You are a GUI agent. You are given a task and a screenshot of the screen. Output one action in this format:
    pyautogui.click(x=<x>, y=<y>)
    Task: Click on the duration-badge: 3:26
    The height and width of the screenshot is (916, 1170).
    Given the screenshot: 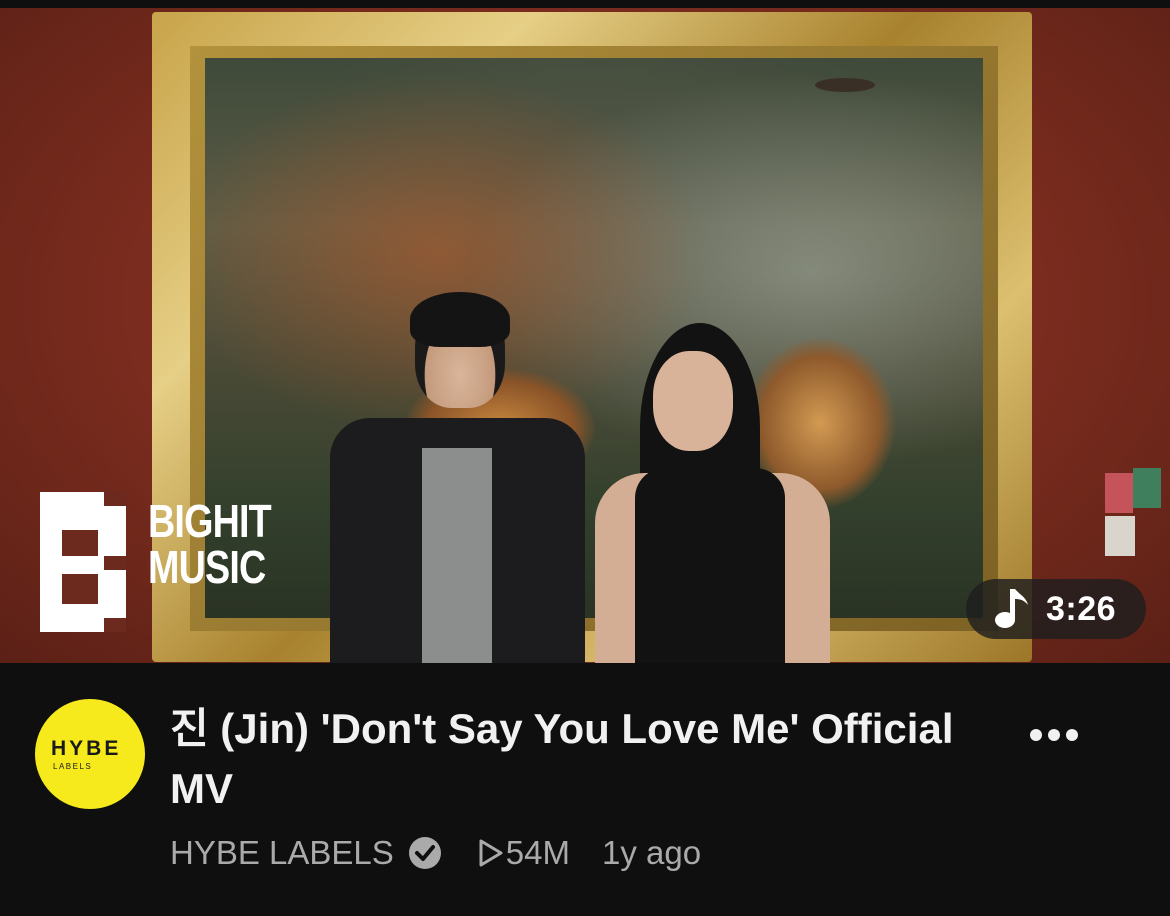 What is the action you would take?
    pyautogui.click(x=1056, y=609)
    